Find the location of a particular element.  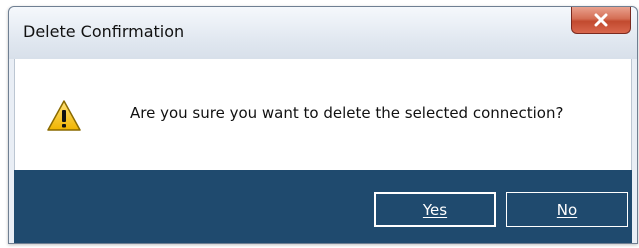

yes-button-label: Yes is located at coordinates (435, 209).